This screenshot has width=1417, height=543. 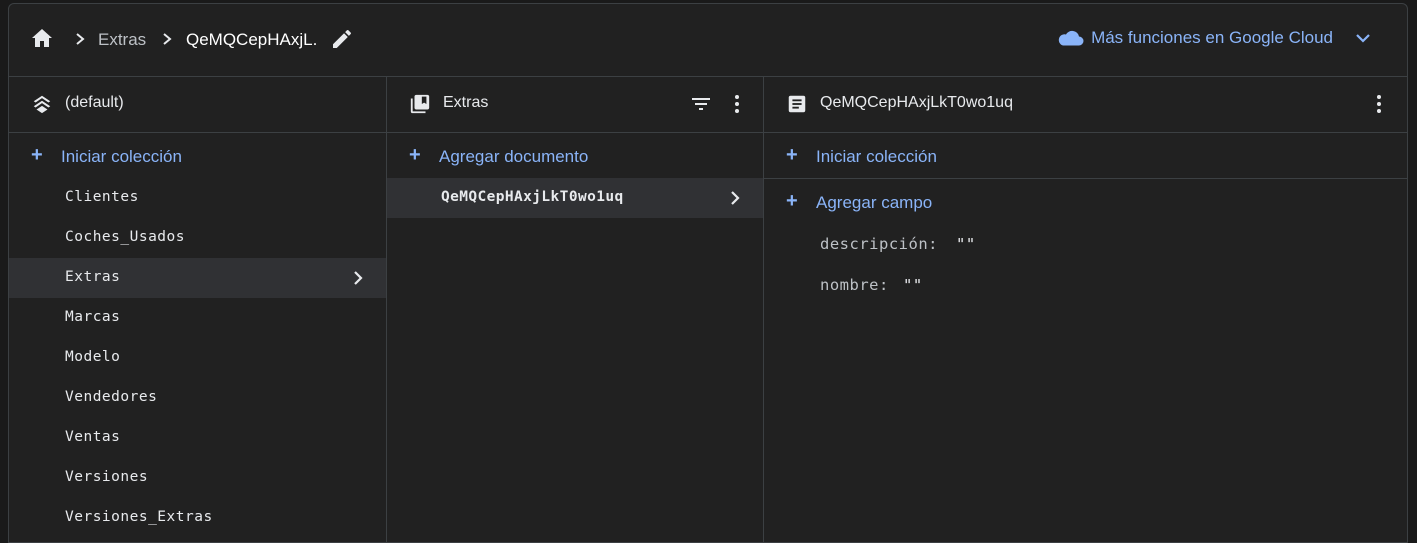 What do you see at coordinates (197, 438) in the screenshot?
I see `collection-item: Ventas` at bounding box center [197, 438].